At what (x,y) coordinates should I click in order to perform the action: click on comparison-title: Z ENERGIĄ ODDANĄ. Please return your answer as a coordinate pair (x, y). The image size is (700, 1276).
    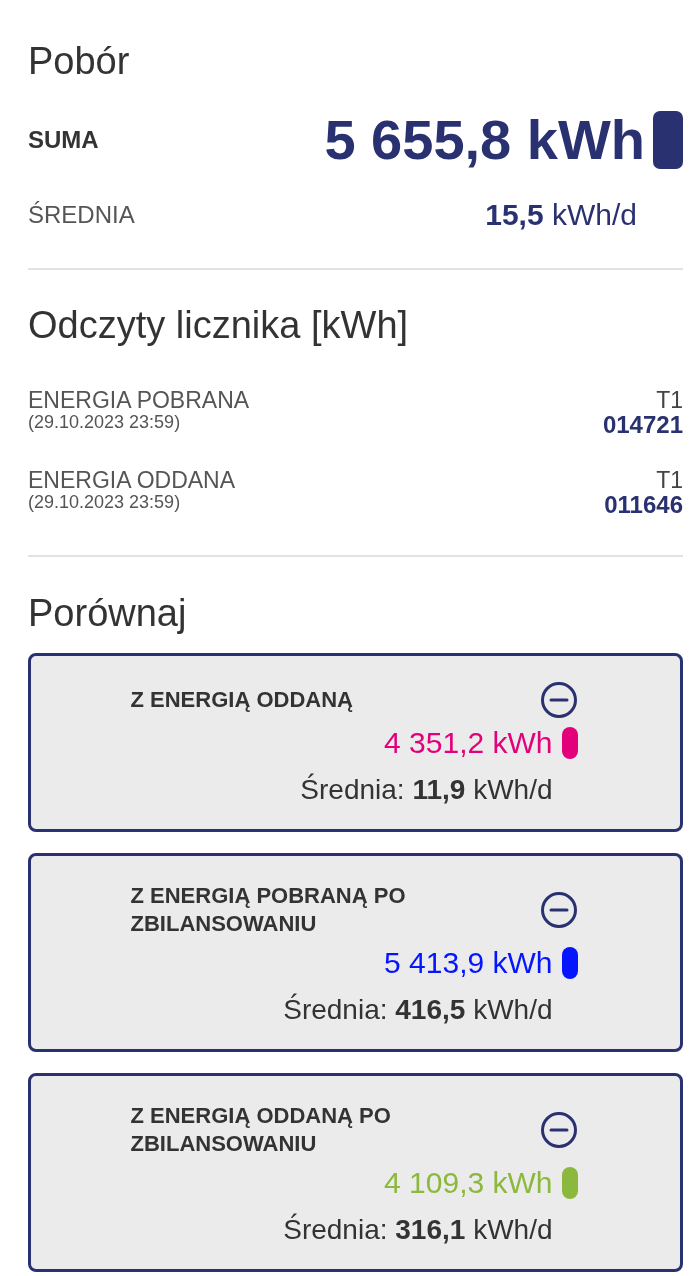
    Looking at the image, I should click on (241, 700).